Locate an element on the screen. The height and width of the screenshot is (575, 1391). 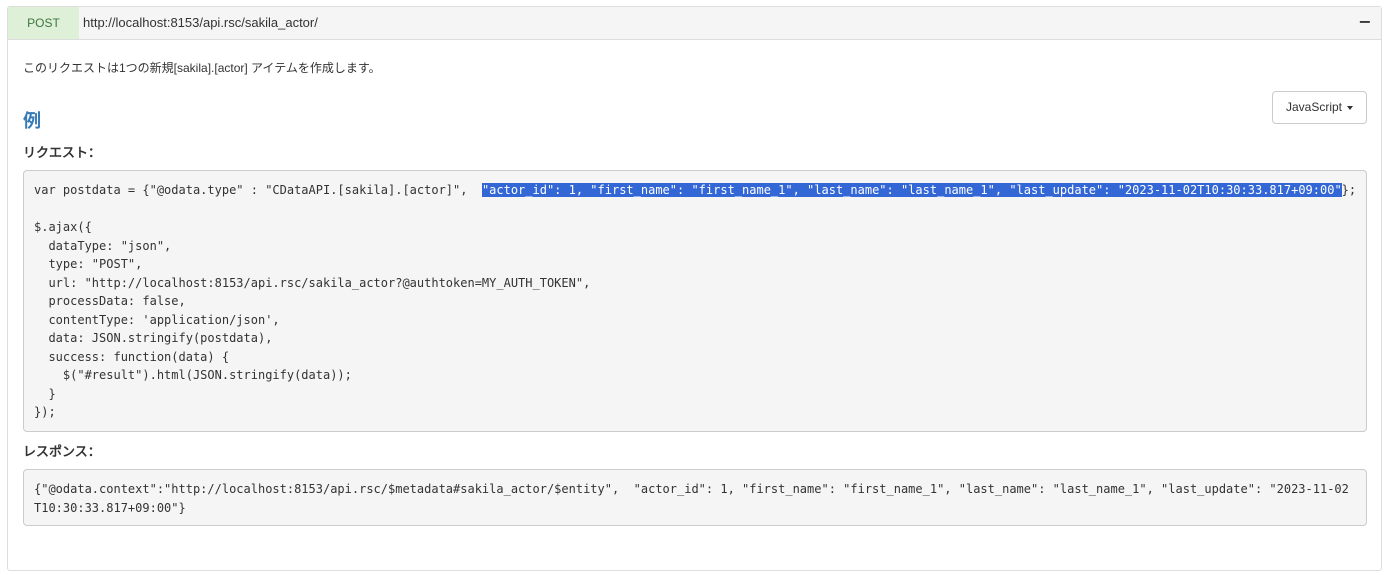
response-label: レスポンス： is located at coordinates (62, 451).